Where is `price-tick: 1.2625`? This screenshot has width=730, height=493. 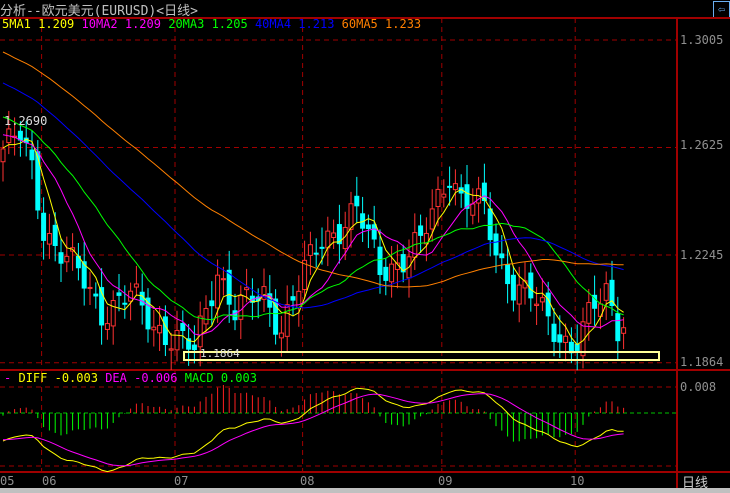
price-tick: 1.2625 is located at coordinates (702, 145).